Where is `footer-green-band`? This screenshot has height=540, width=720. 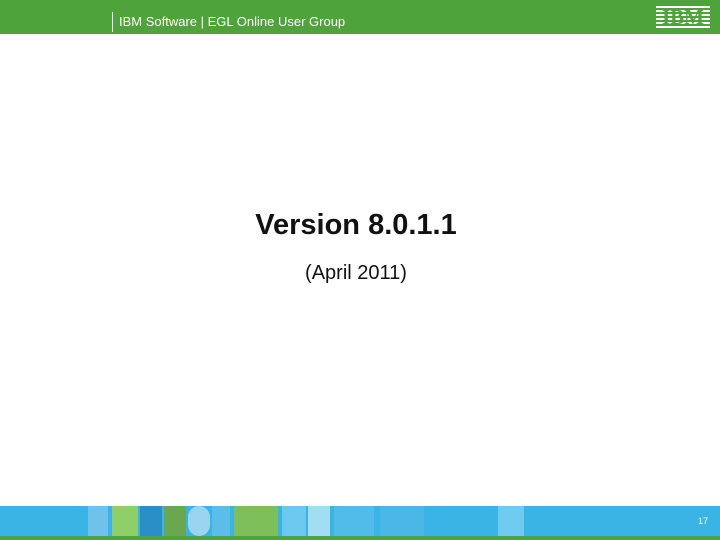 footer-green-band is located at coordinates (360, 538).